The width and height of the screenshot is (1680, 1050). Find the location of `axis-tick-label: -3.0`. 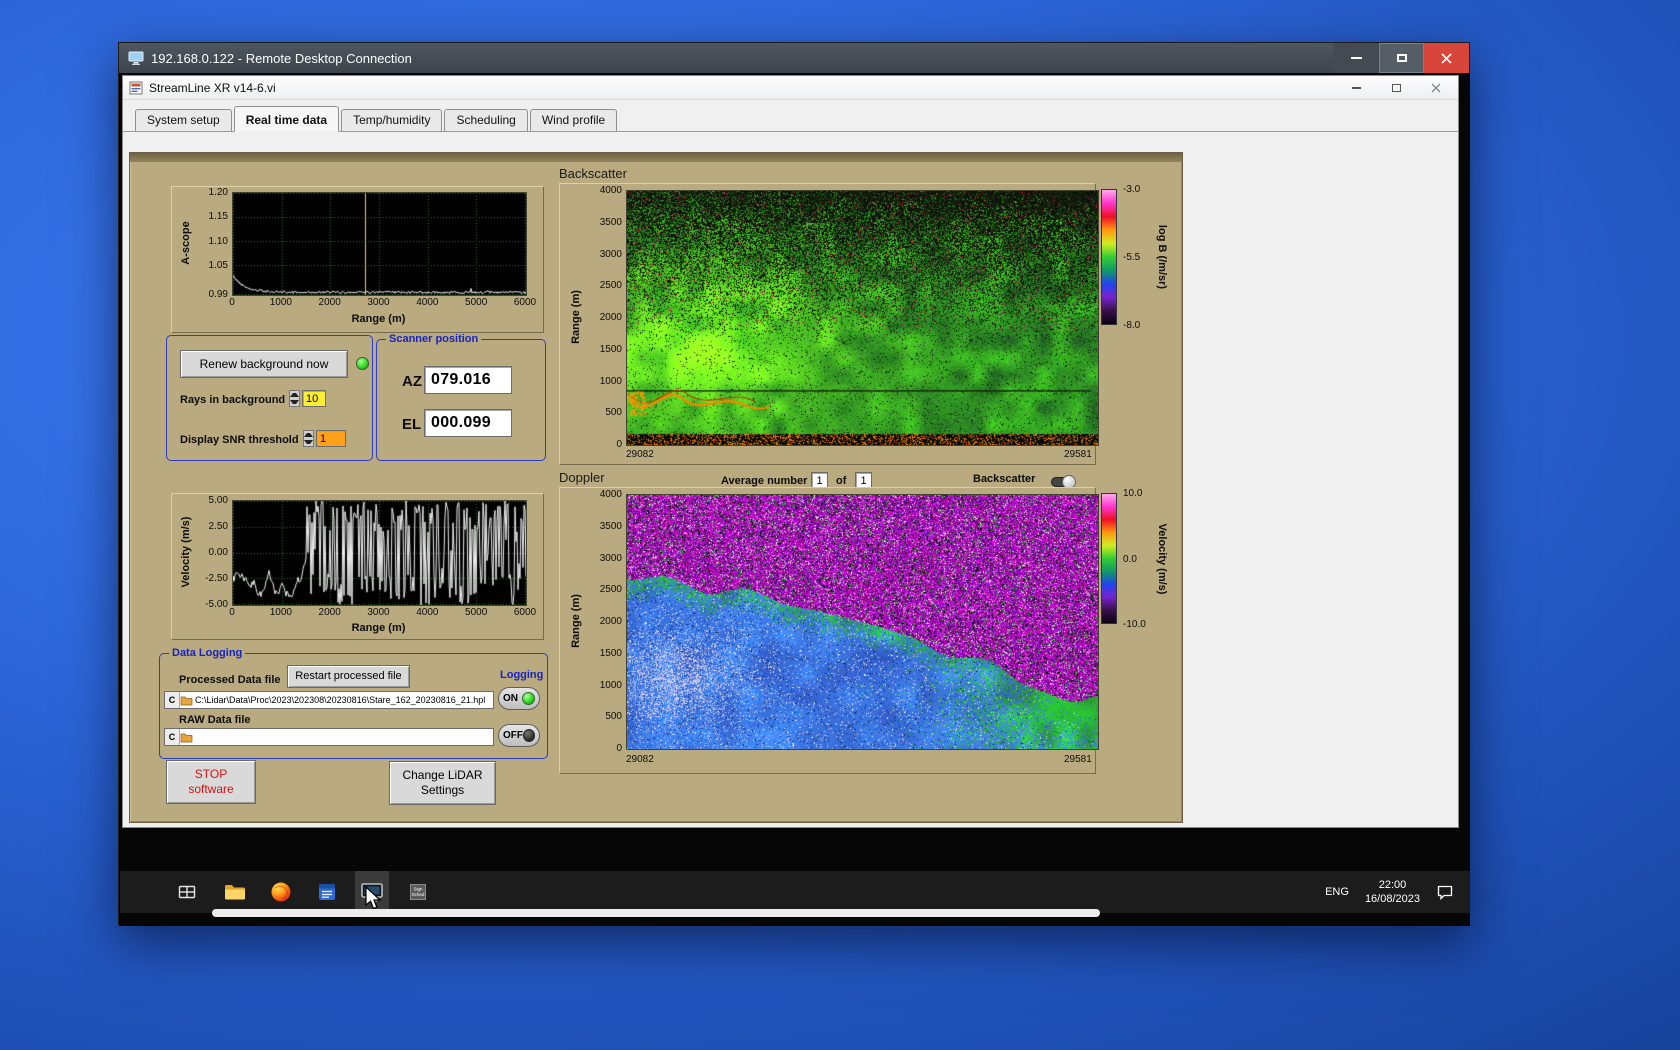

axis-tick-label: -3.0 is located at coordinates (1132, 189).